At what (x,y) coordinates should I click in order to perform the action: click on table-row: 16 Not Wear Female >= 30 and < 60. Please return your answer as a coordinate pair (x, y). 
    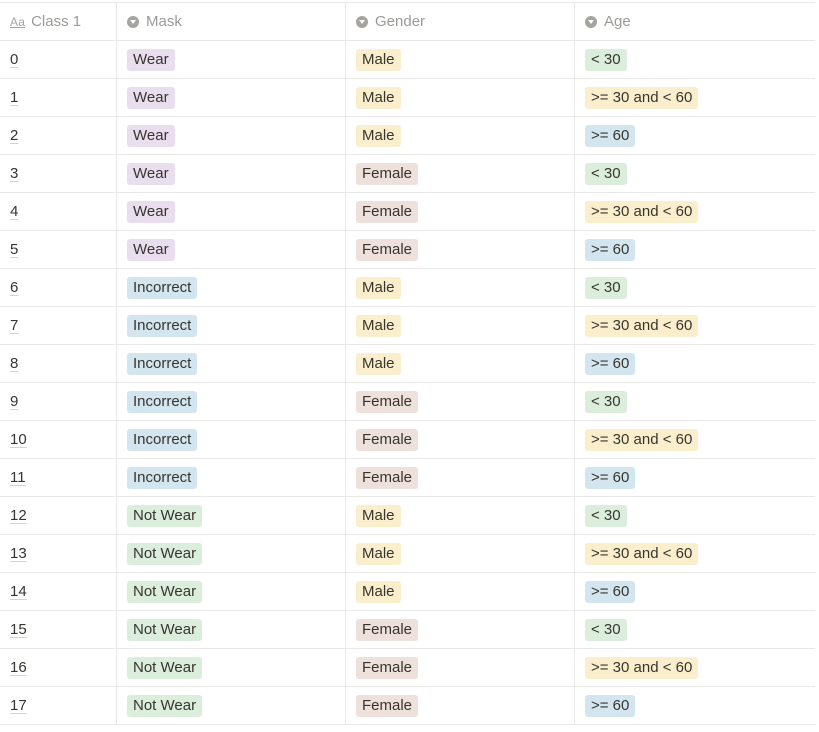
    Looking at the image, I should click on (407, 668).